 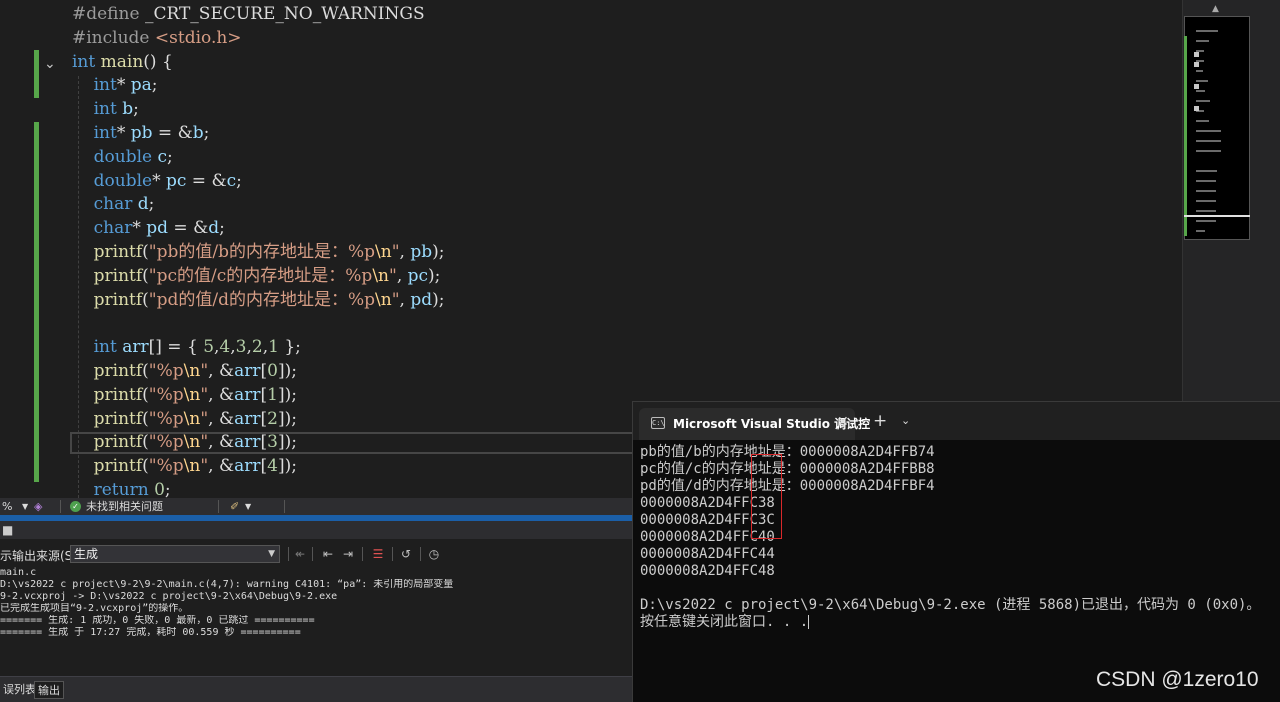 What do you see at coordinates (248, 506) in the screenshot?
I see `brush-dropdown-icon: ▼` at bounding box center [248, 506].